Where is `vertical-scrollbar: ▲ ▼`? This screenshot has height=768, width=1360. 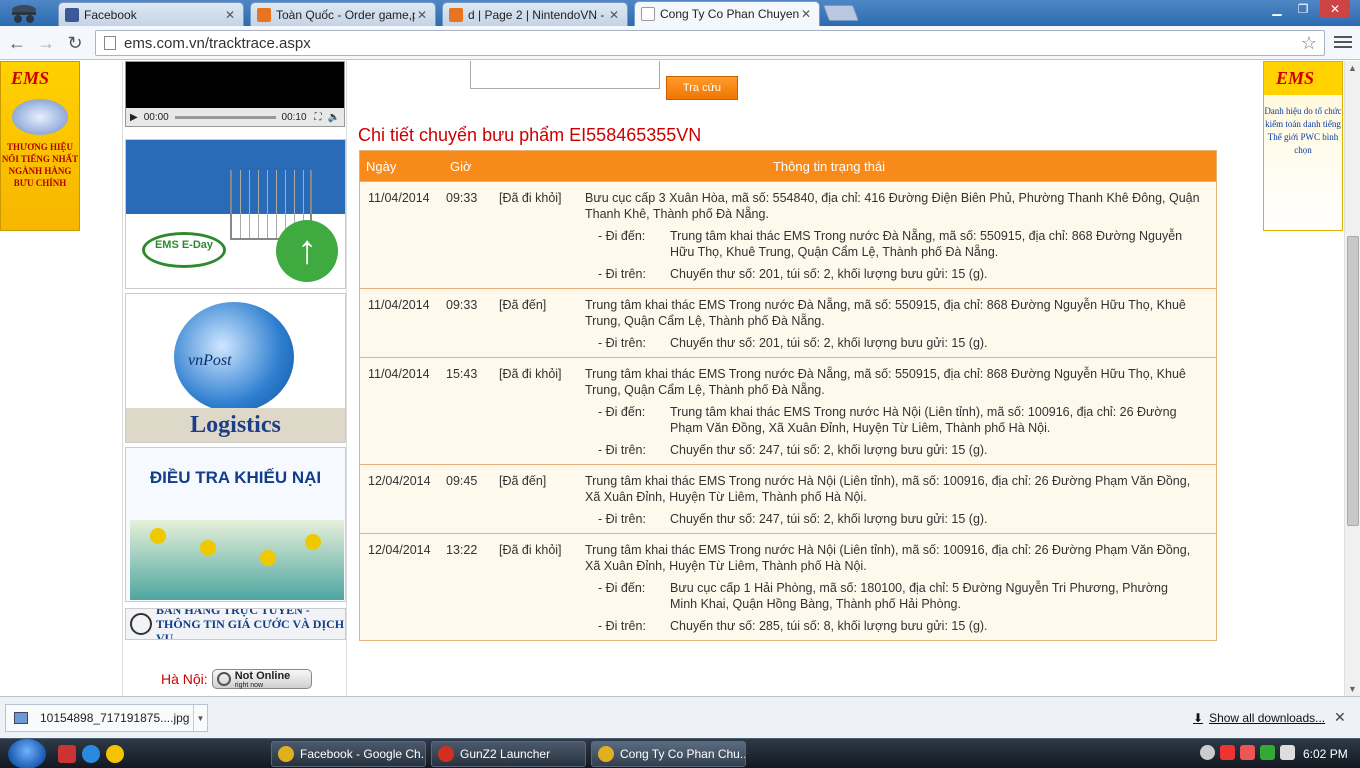
vertical-scrollbar: ▲ ▼ is located at coordinates (1352, 378).